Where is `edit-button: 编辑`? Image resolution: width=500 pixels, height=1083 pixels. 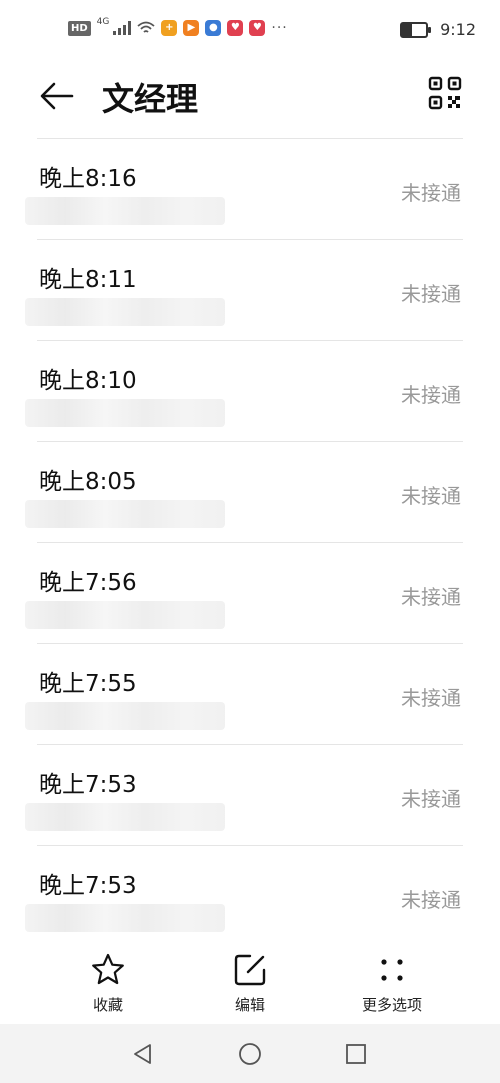
edit-button: 编辑 is located at coordinates (250, 981).